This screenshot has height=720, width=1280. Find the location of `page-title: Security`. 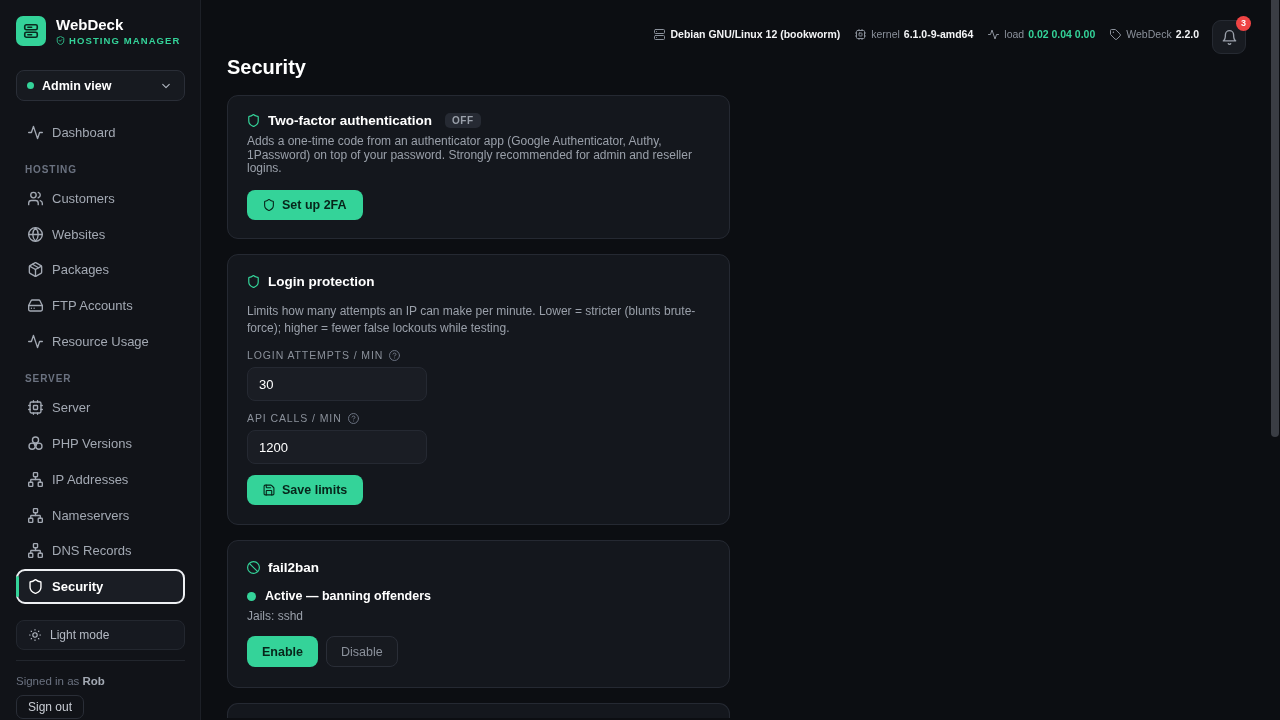

page-title: Security is located at coordinates (267, 67).